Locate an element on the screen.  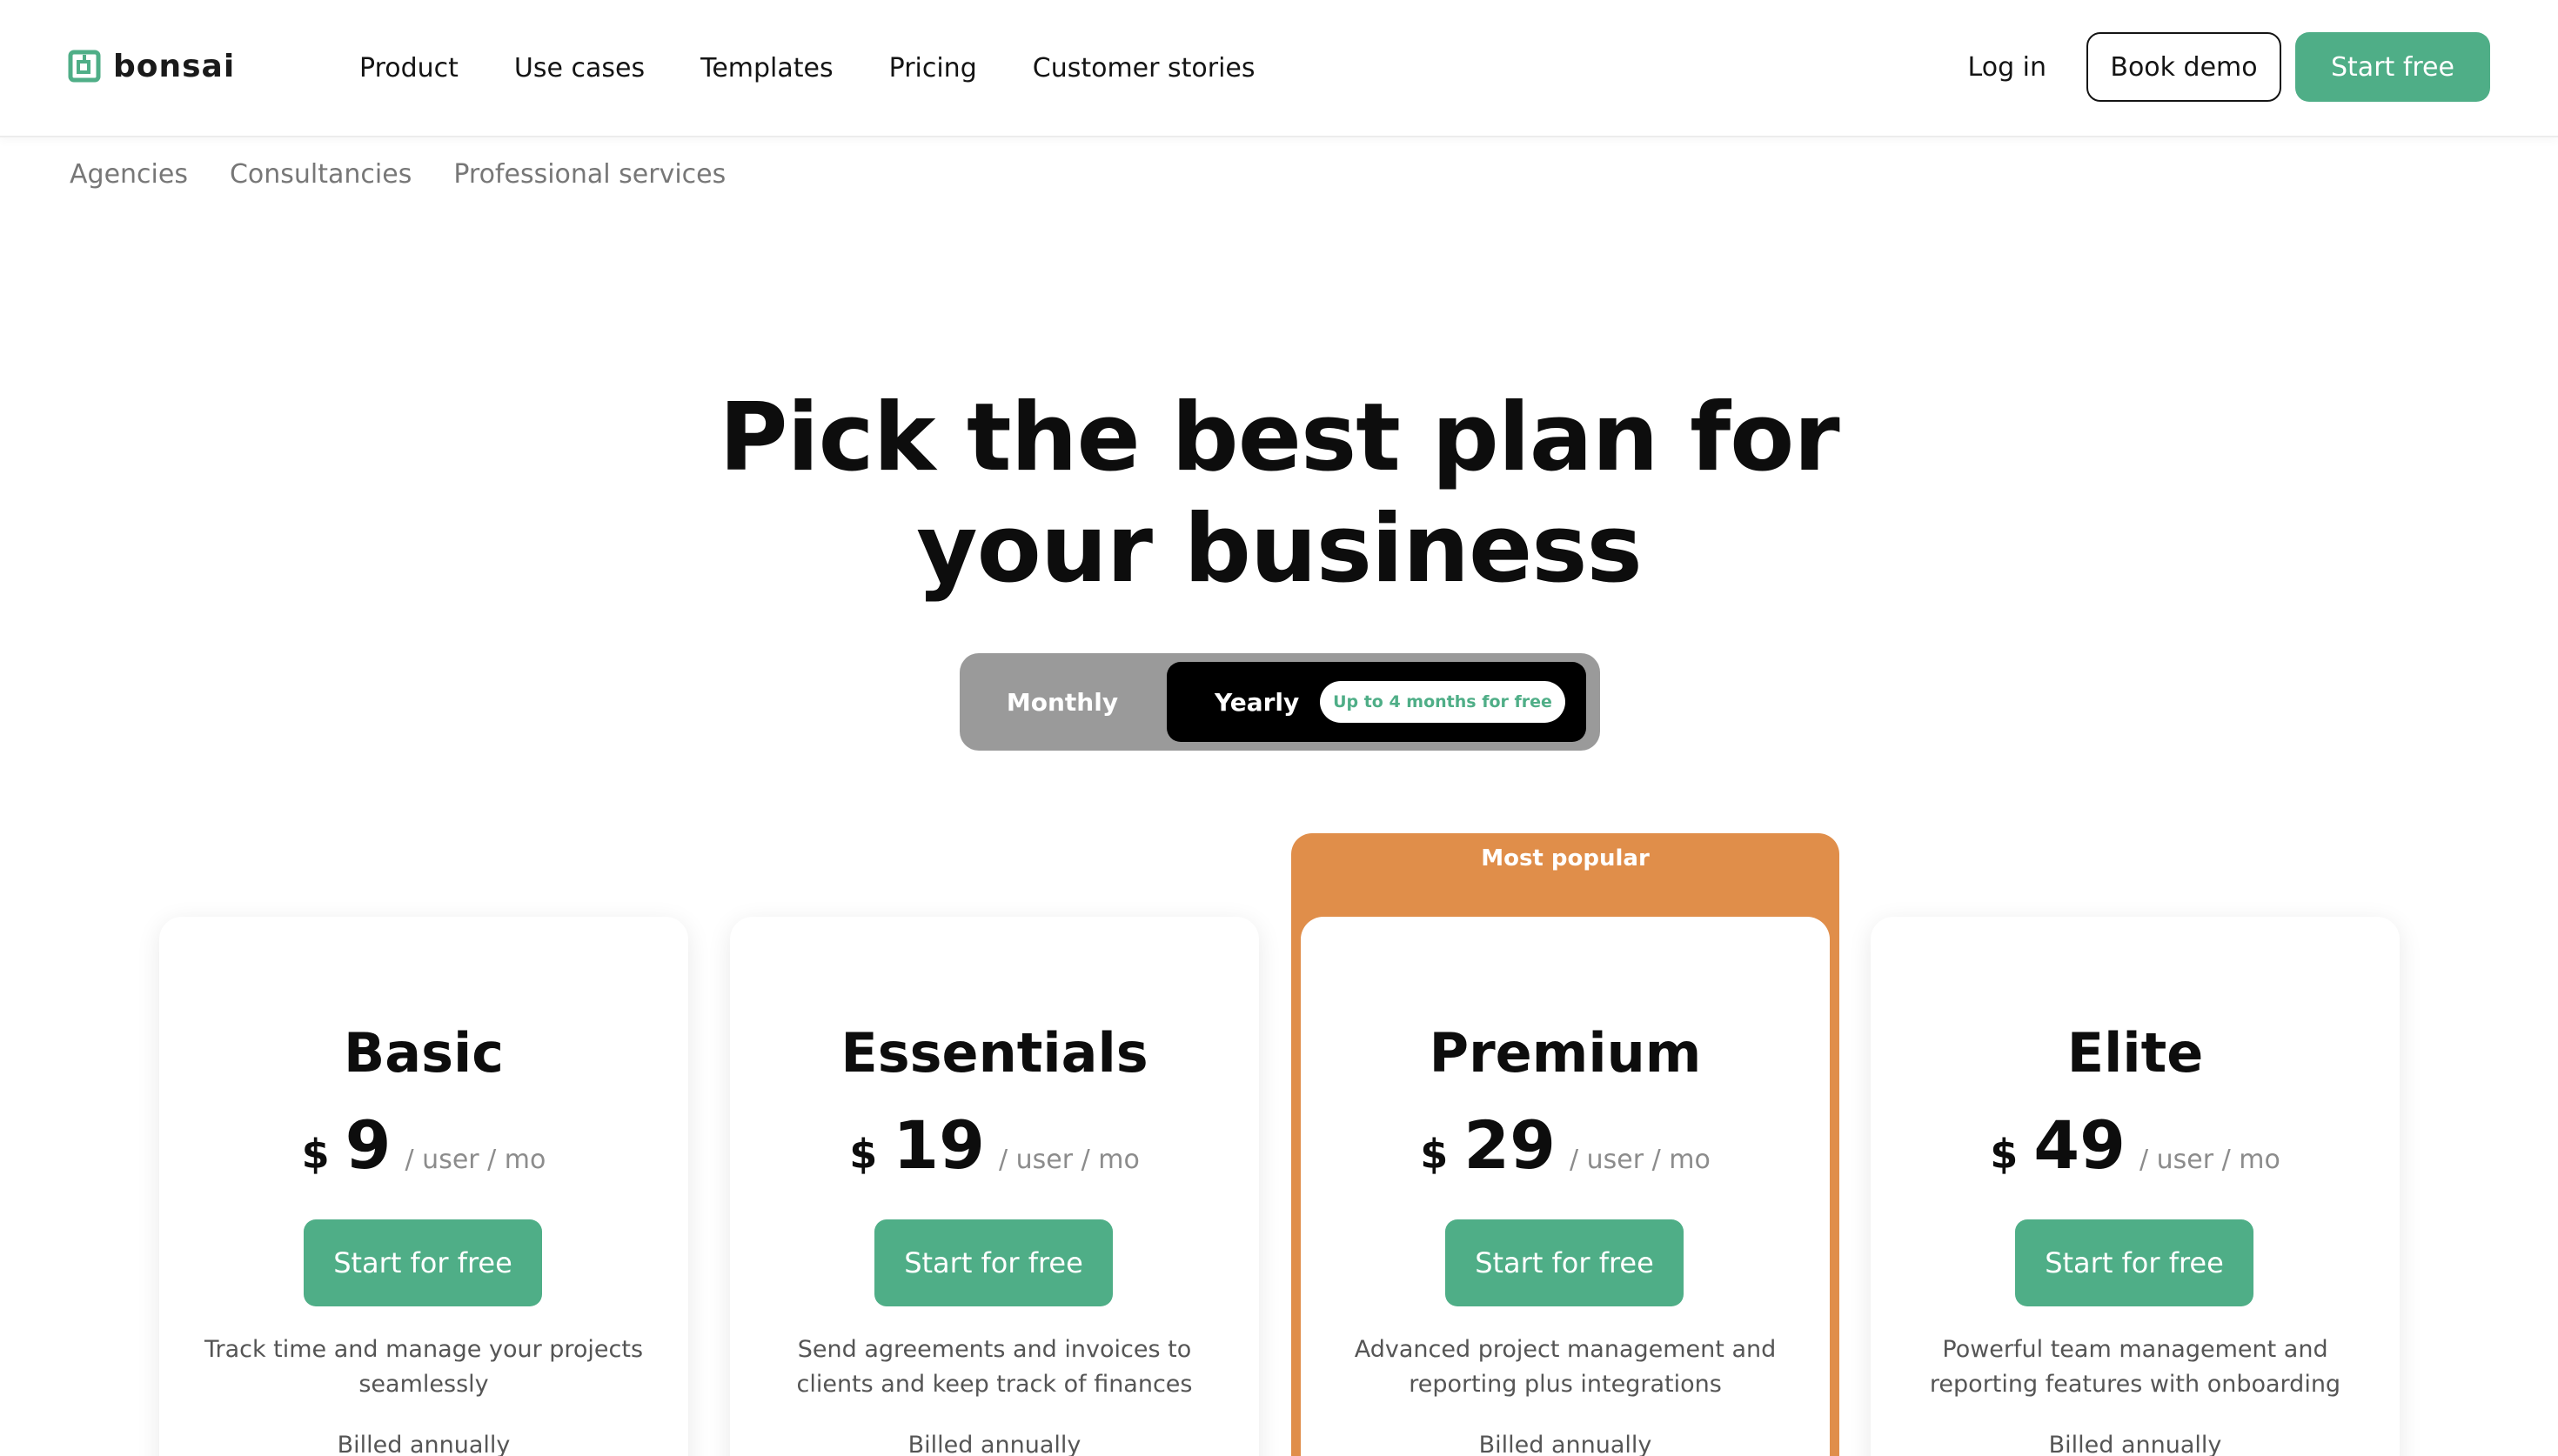
yearly-discount-badge: Up to 4 months for free is located at coordinates (1442, 702).